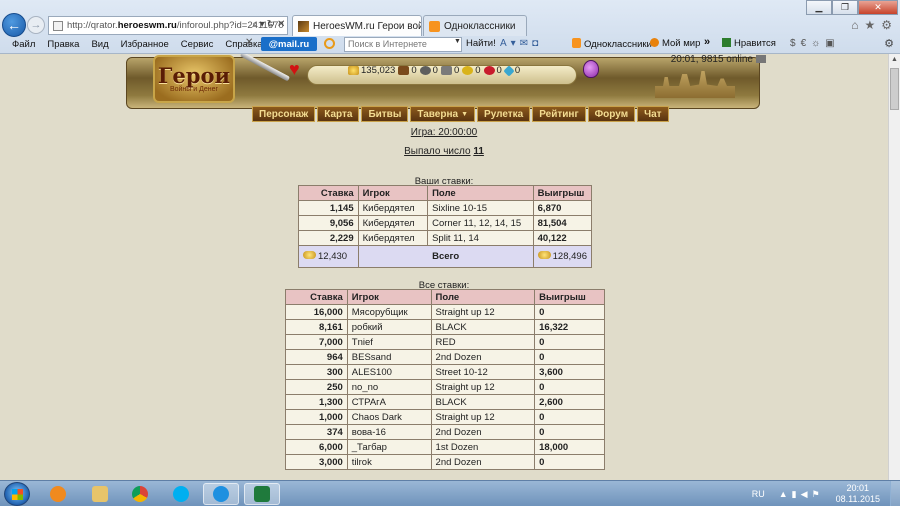 This screenshot has height=506, width=900. Describe the element at coordinates (289, 44) in the screenshot. I see `mailru-logo: @mail.ru` at that location.